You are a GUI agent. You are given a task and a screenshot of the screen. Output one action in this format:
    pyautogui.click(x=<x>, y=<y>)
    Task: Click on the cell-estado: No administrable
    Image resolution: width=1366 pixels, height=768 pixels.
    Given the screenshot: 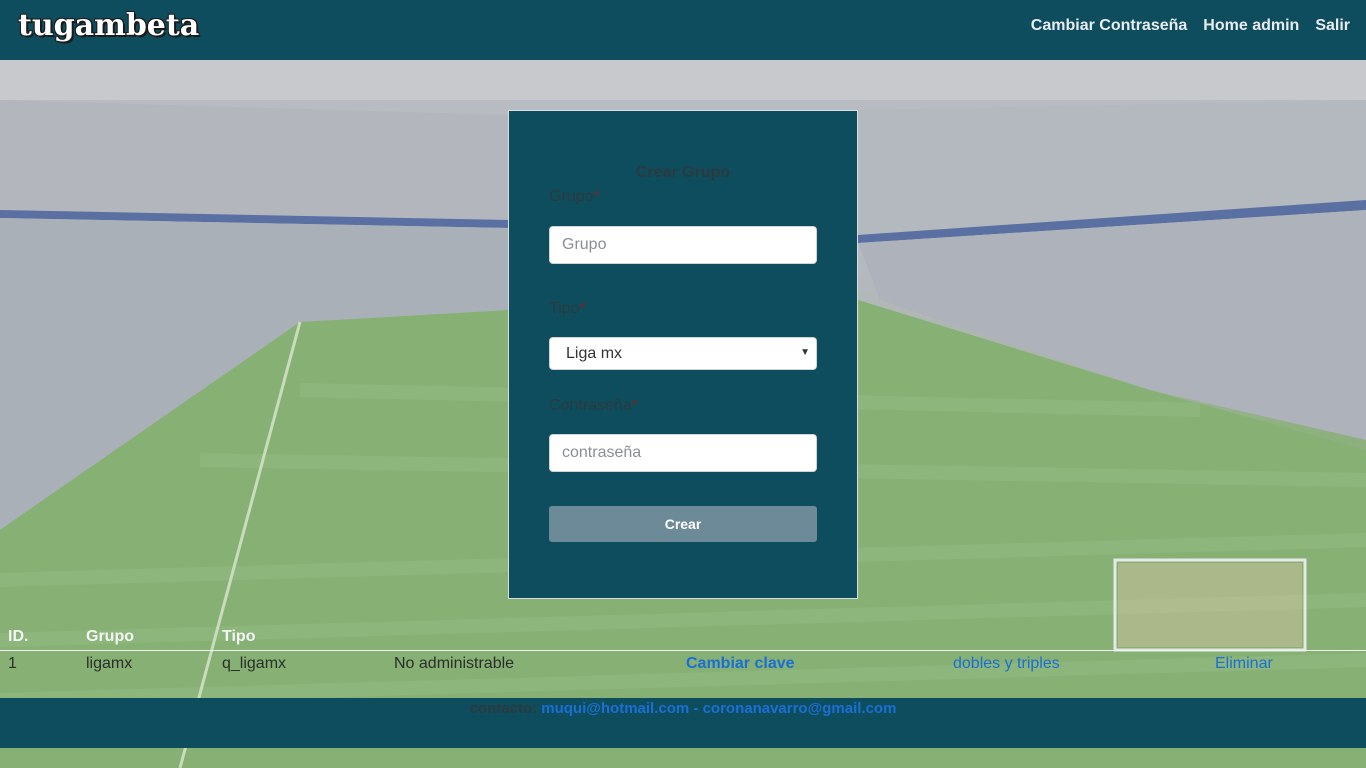 What is the action you would take?
    pyautogui.click(x=454, y=663)
    